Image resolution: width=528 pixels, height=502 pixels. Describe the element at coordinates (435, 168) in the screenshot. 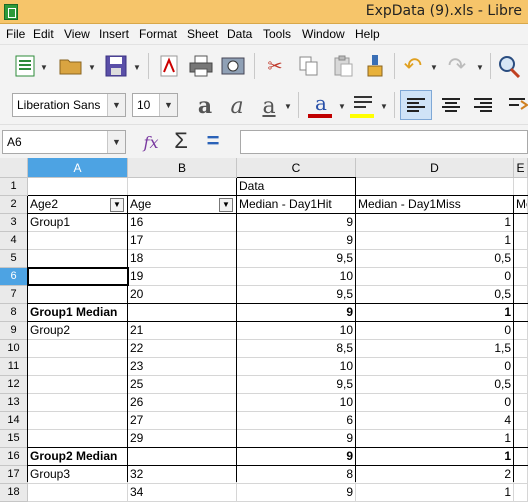

I see `column-header-d: D` at that location.